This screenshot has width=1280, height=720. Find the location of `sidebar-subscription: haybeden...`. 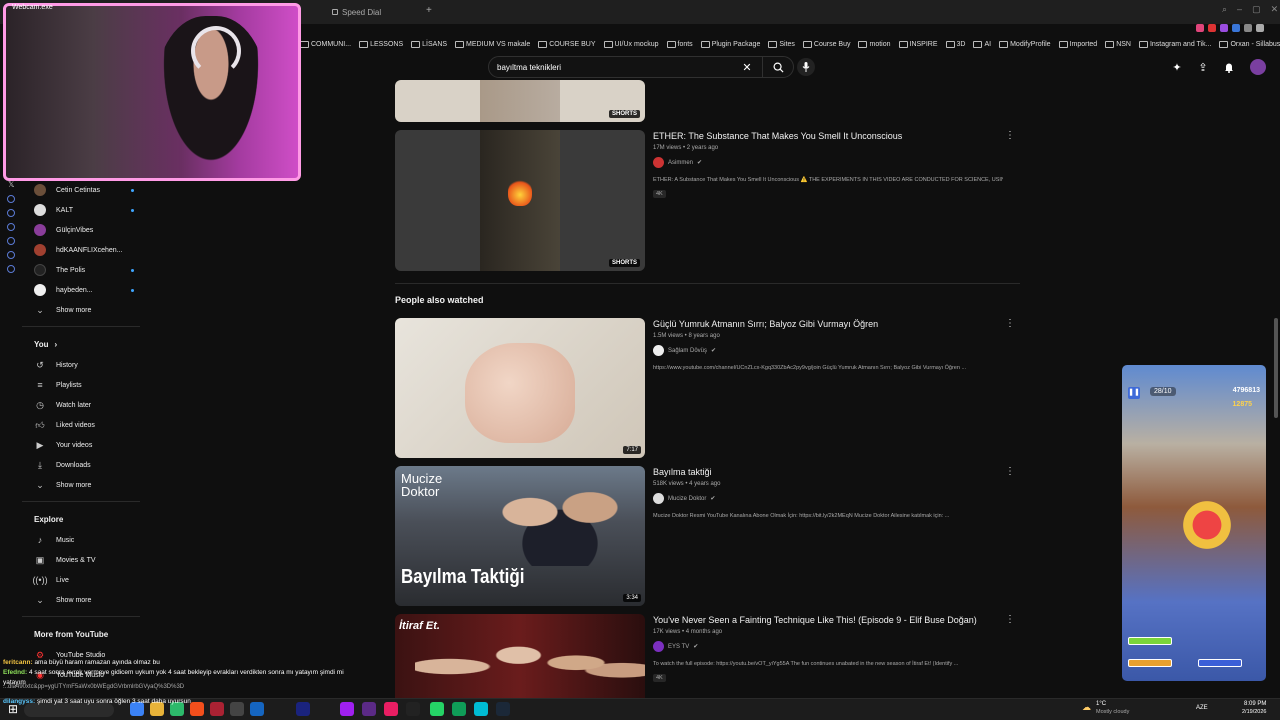

sidebar-subscription: haybeden... is located at coordinates (81, 290).